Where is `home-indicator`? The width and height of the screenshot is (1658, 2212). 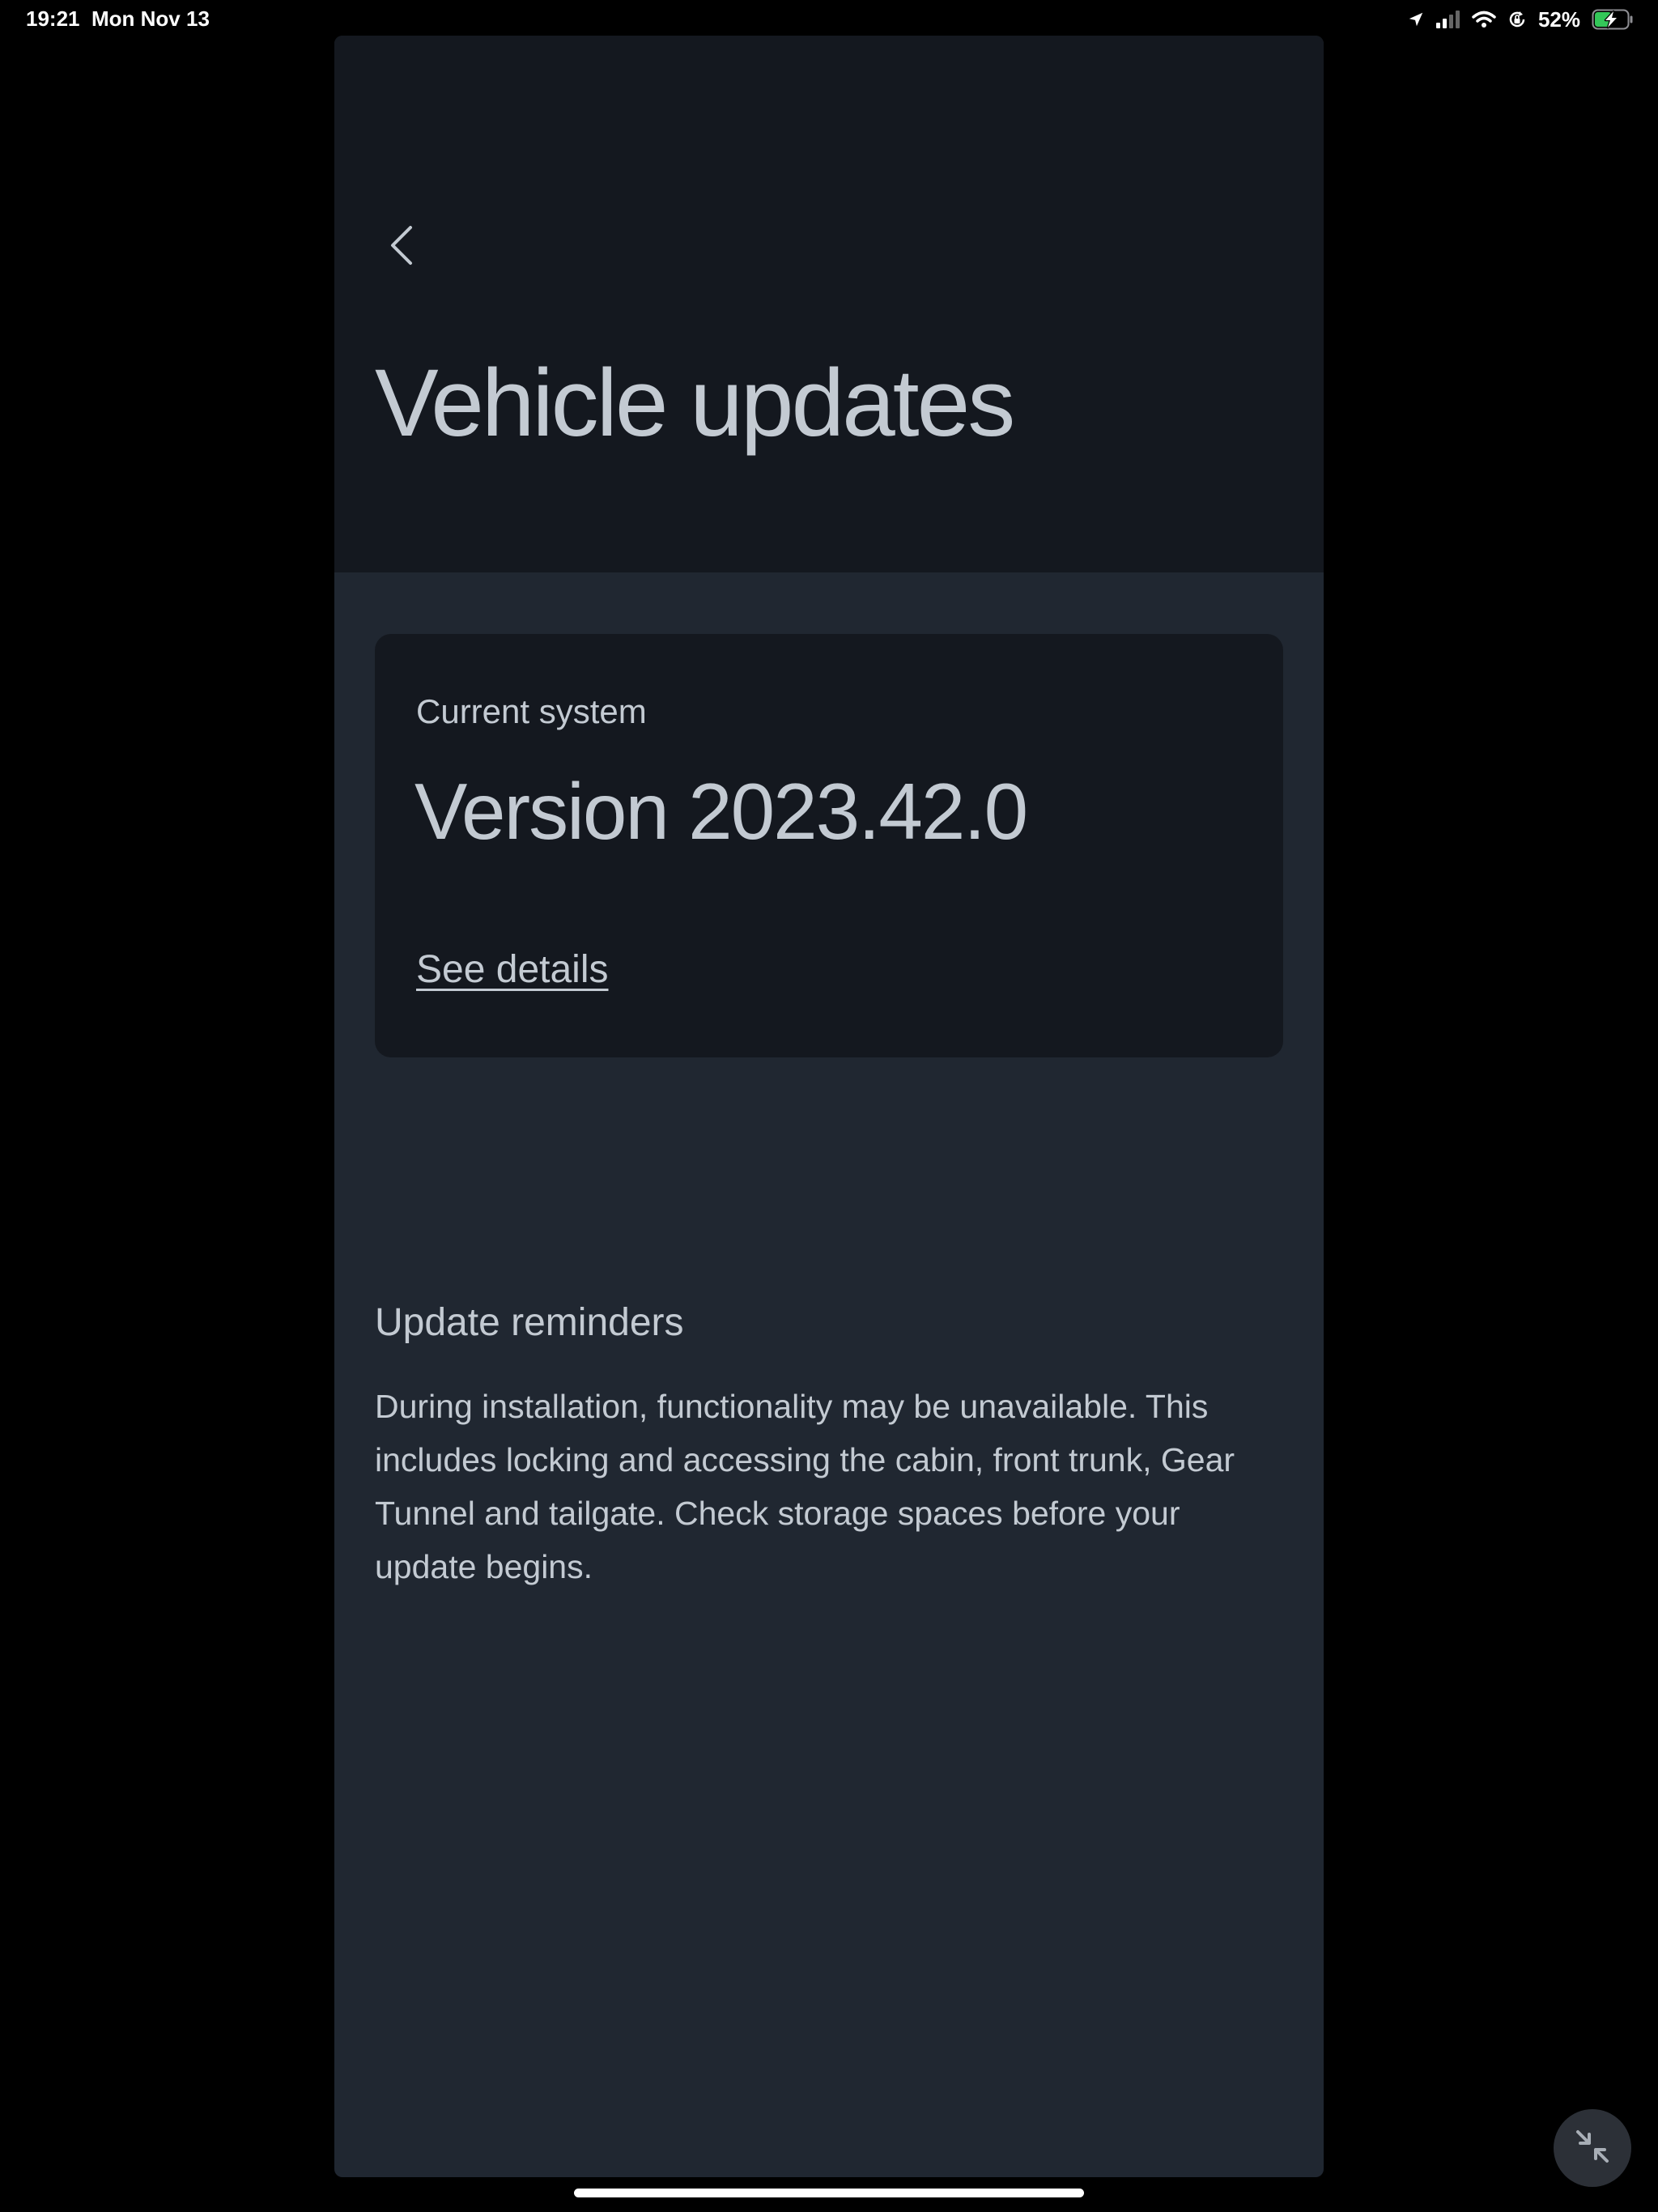
home-indicator is located at coordinates (829, 2193).